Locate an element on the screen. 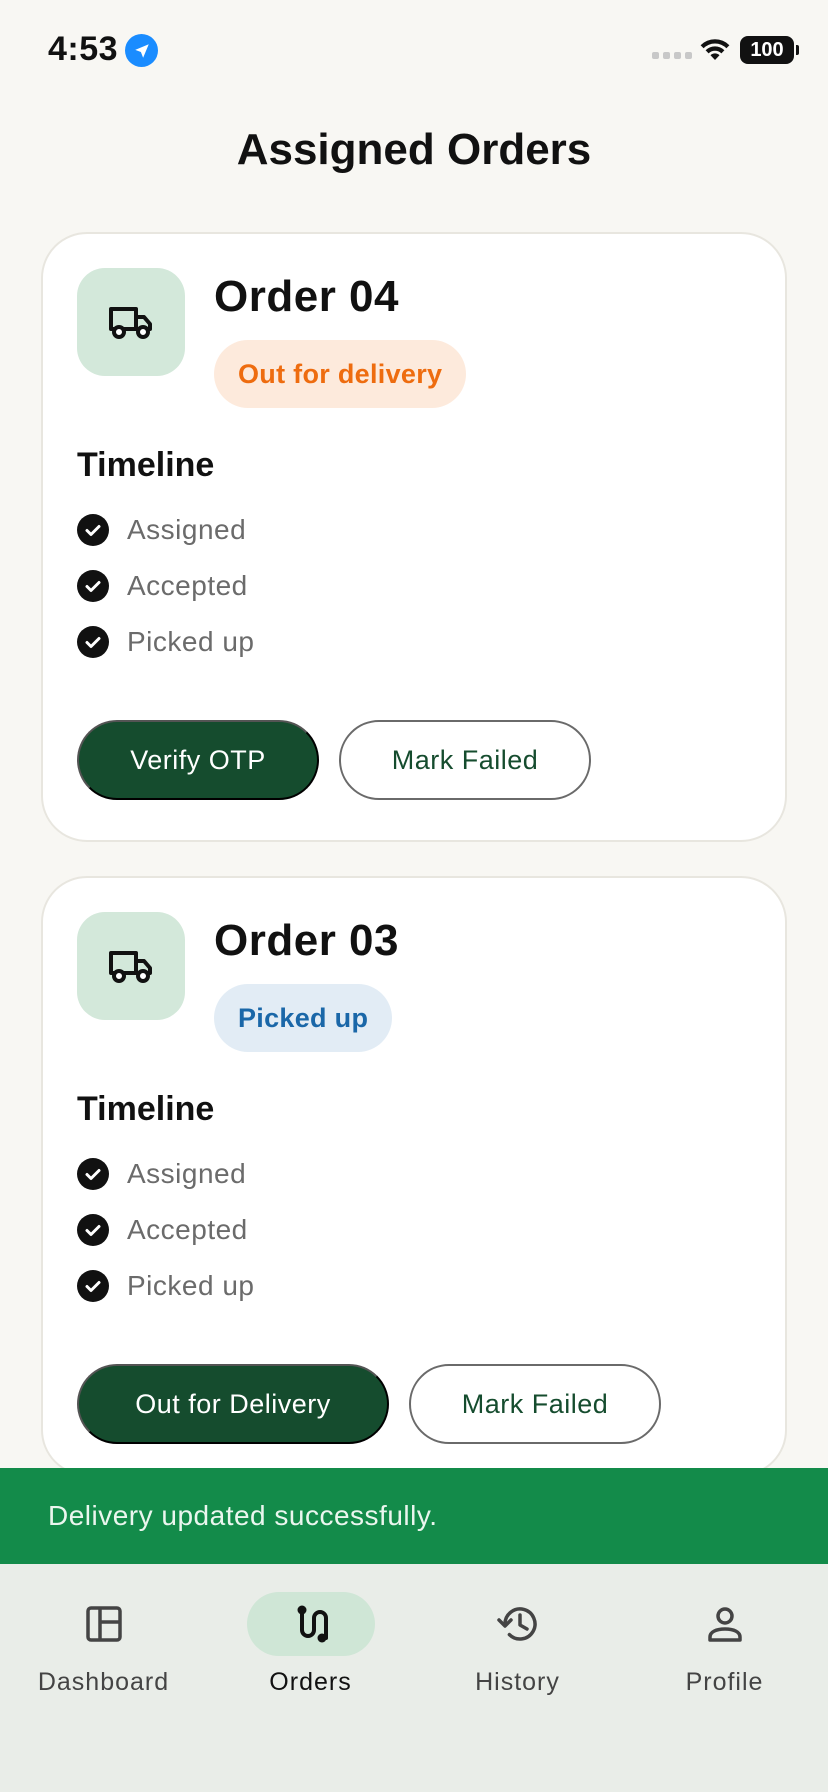 The image size is (828, 1792). verify-otp-button: Verify OTP is located at coordinates (198, 760).